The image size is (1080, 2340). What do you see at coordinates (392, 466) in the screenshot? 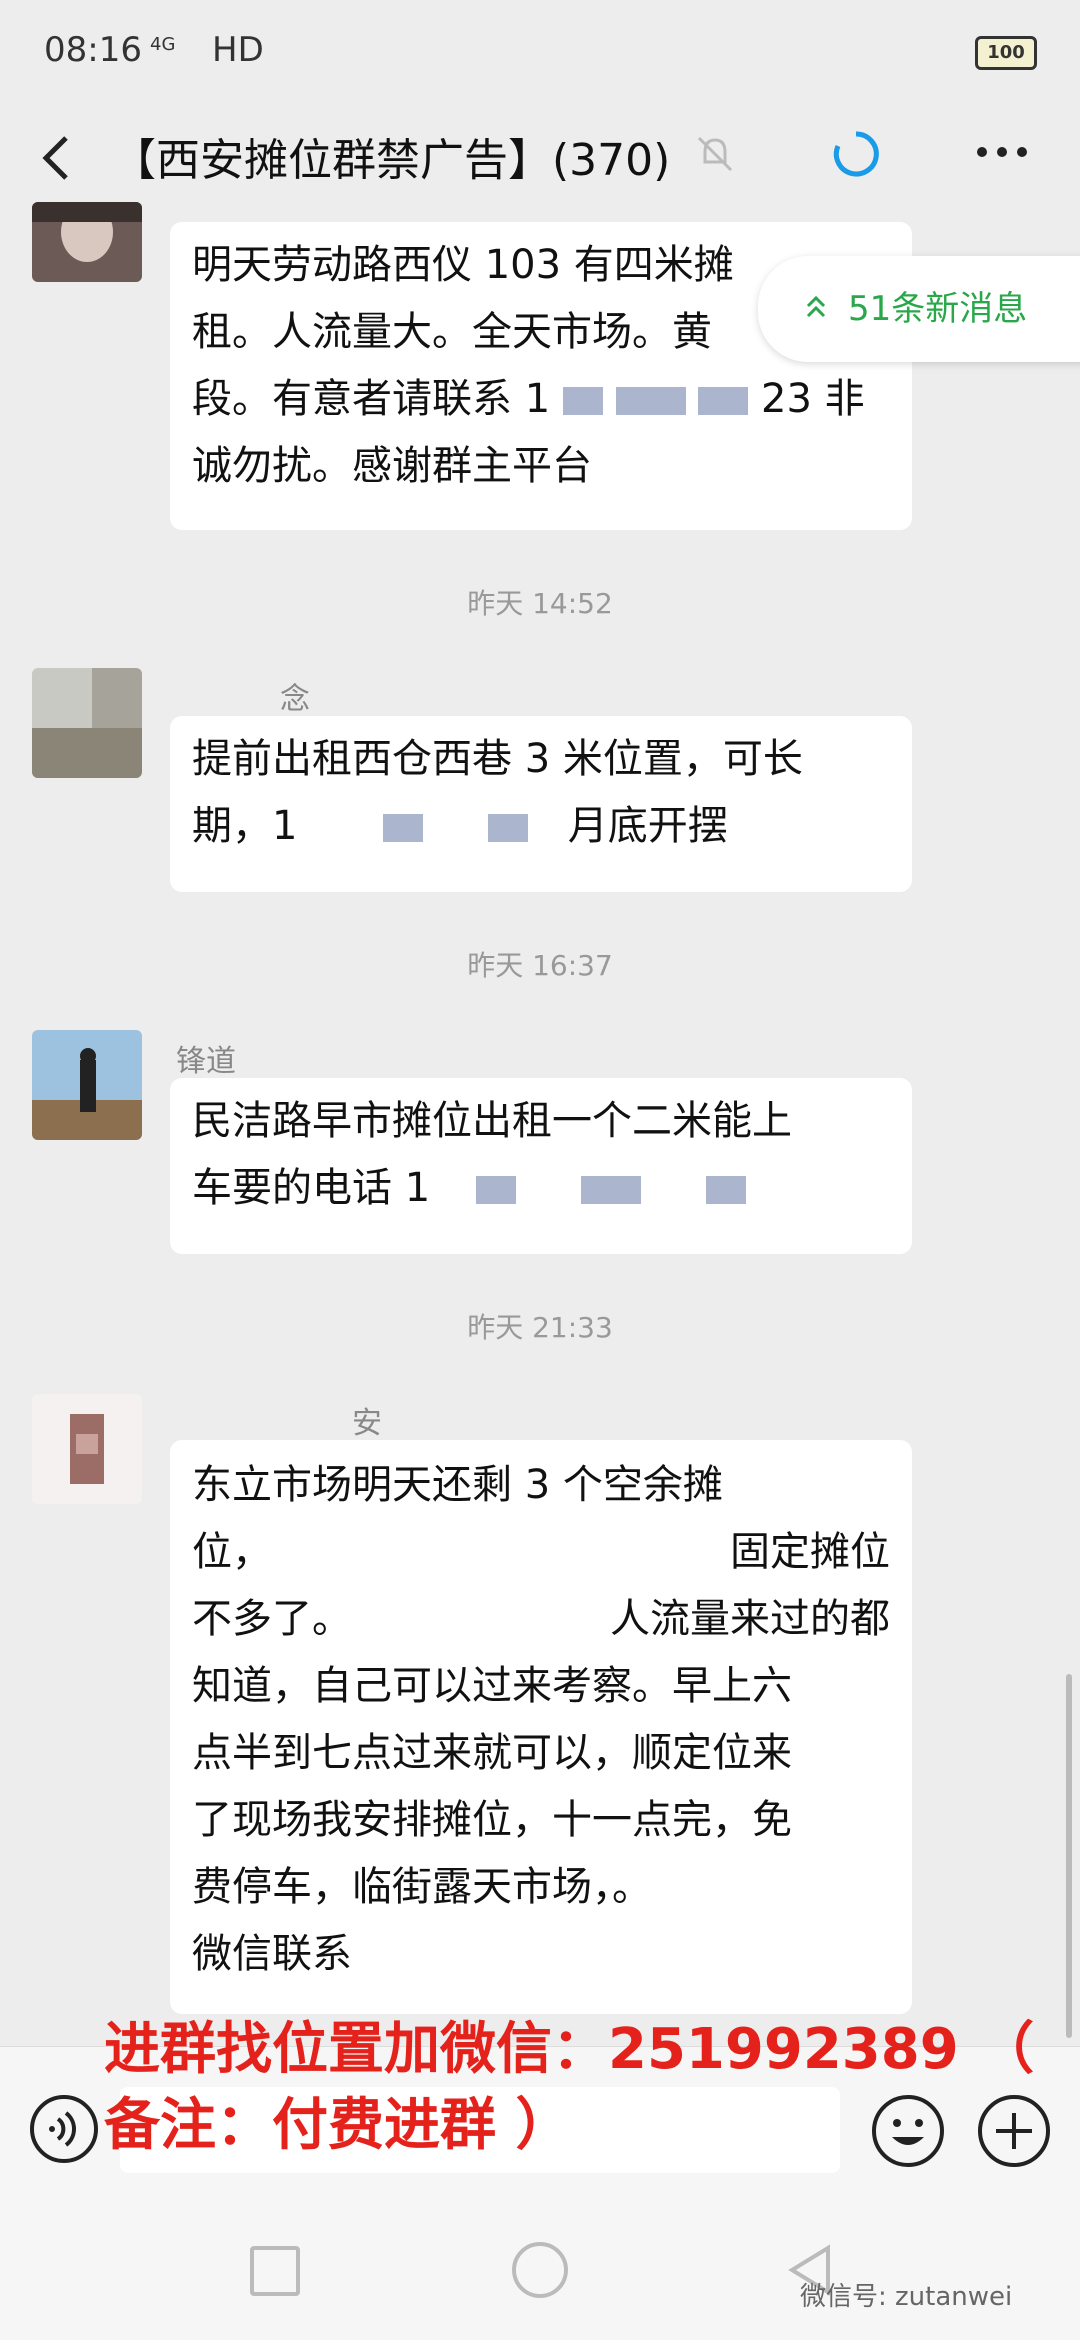
I see `message-line: 诚勿扰。感谢群主平台` at bounding box center [392, 466].